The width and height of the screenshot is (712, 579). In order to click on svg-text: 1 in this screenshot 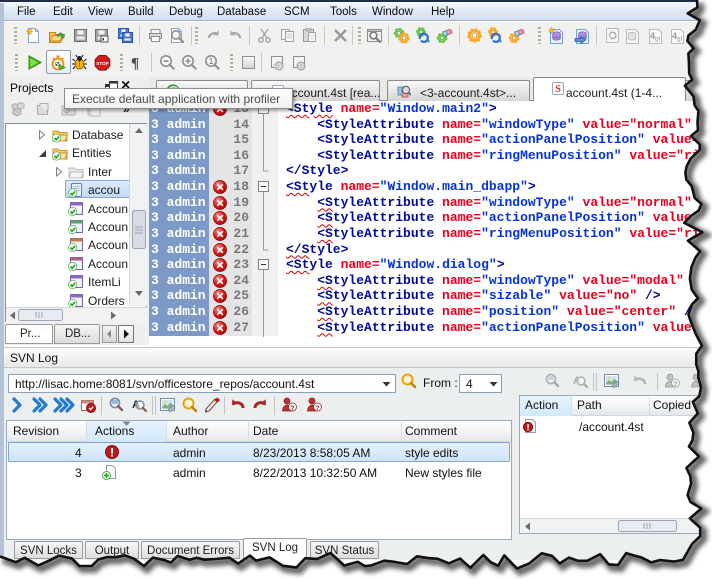, I will do `click(211, 61)`.